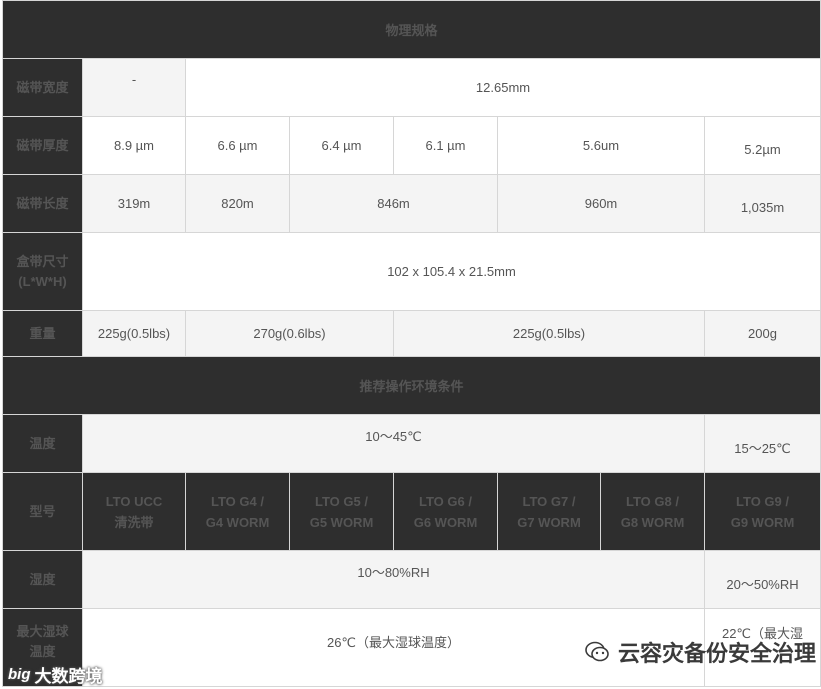 This screenshot has height=689, width=821. I want to click on value: 20～50%RH, so click(762, 584).